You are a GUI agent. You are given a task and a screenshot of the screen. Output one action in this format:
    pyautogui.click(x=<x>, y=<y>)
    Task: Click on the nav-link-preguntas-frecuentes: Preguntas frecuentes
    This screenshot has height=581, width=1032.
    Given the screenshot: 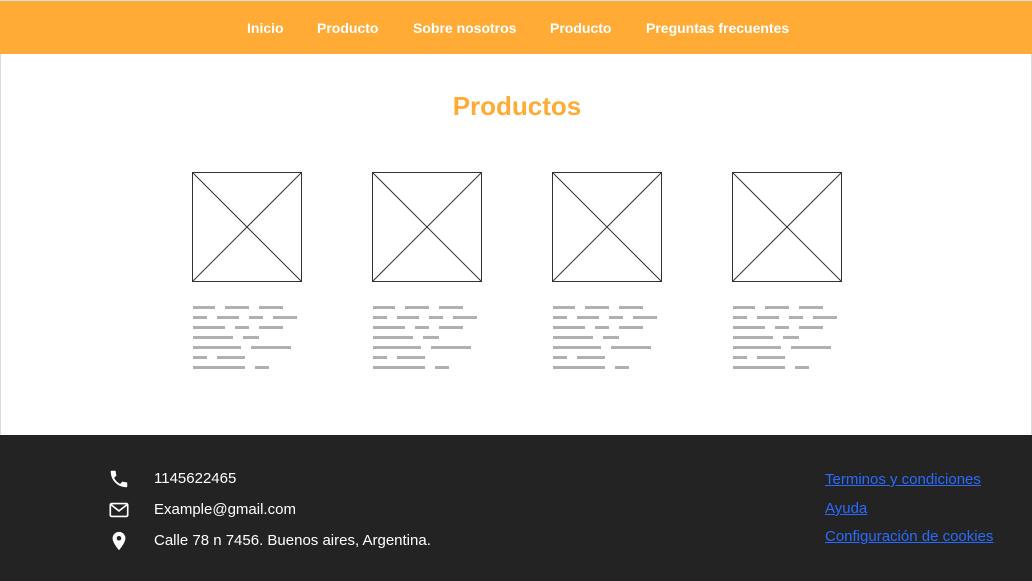 What is the action you would take?
    pyautogui.click(x=717, y=28)
    